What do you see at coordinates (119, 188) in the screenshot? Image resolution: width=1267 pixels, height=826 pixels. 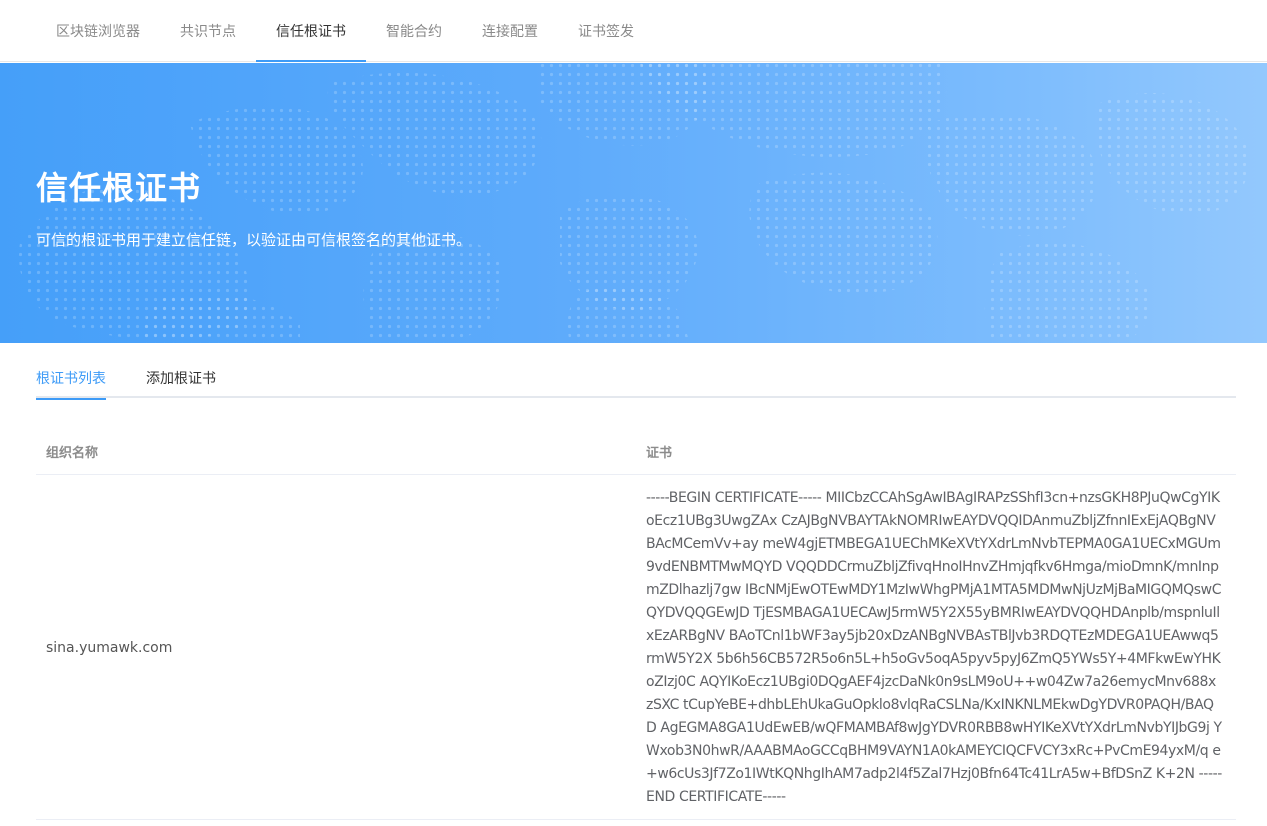 I see `page-title: 信任根证书` at bounding box center [119, 188].